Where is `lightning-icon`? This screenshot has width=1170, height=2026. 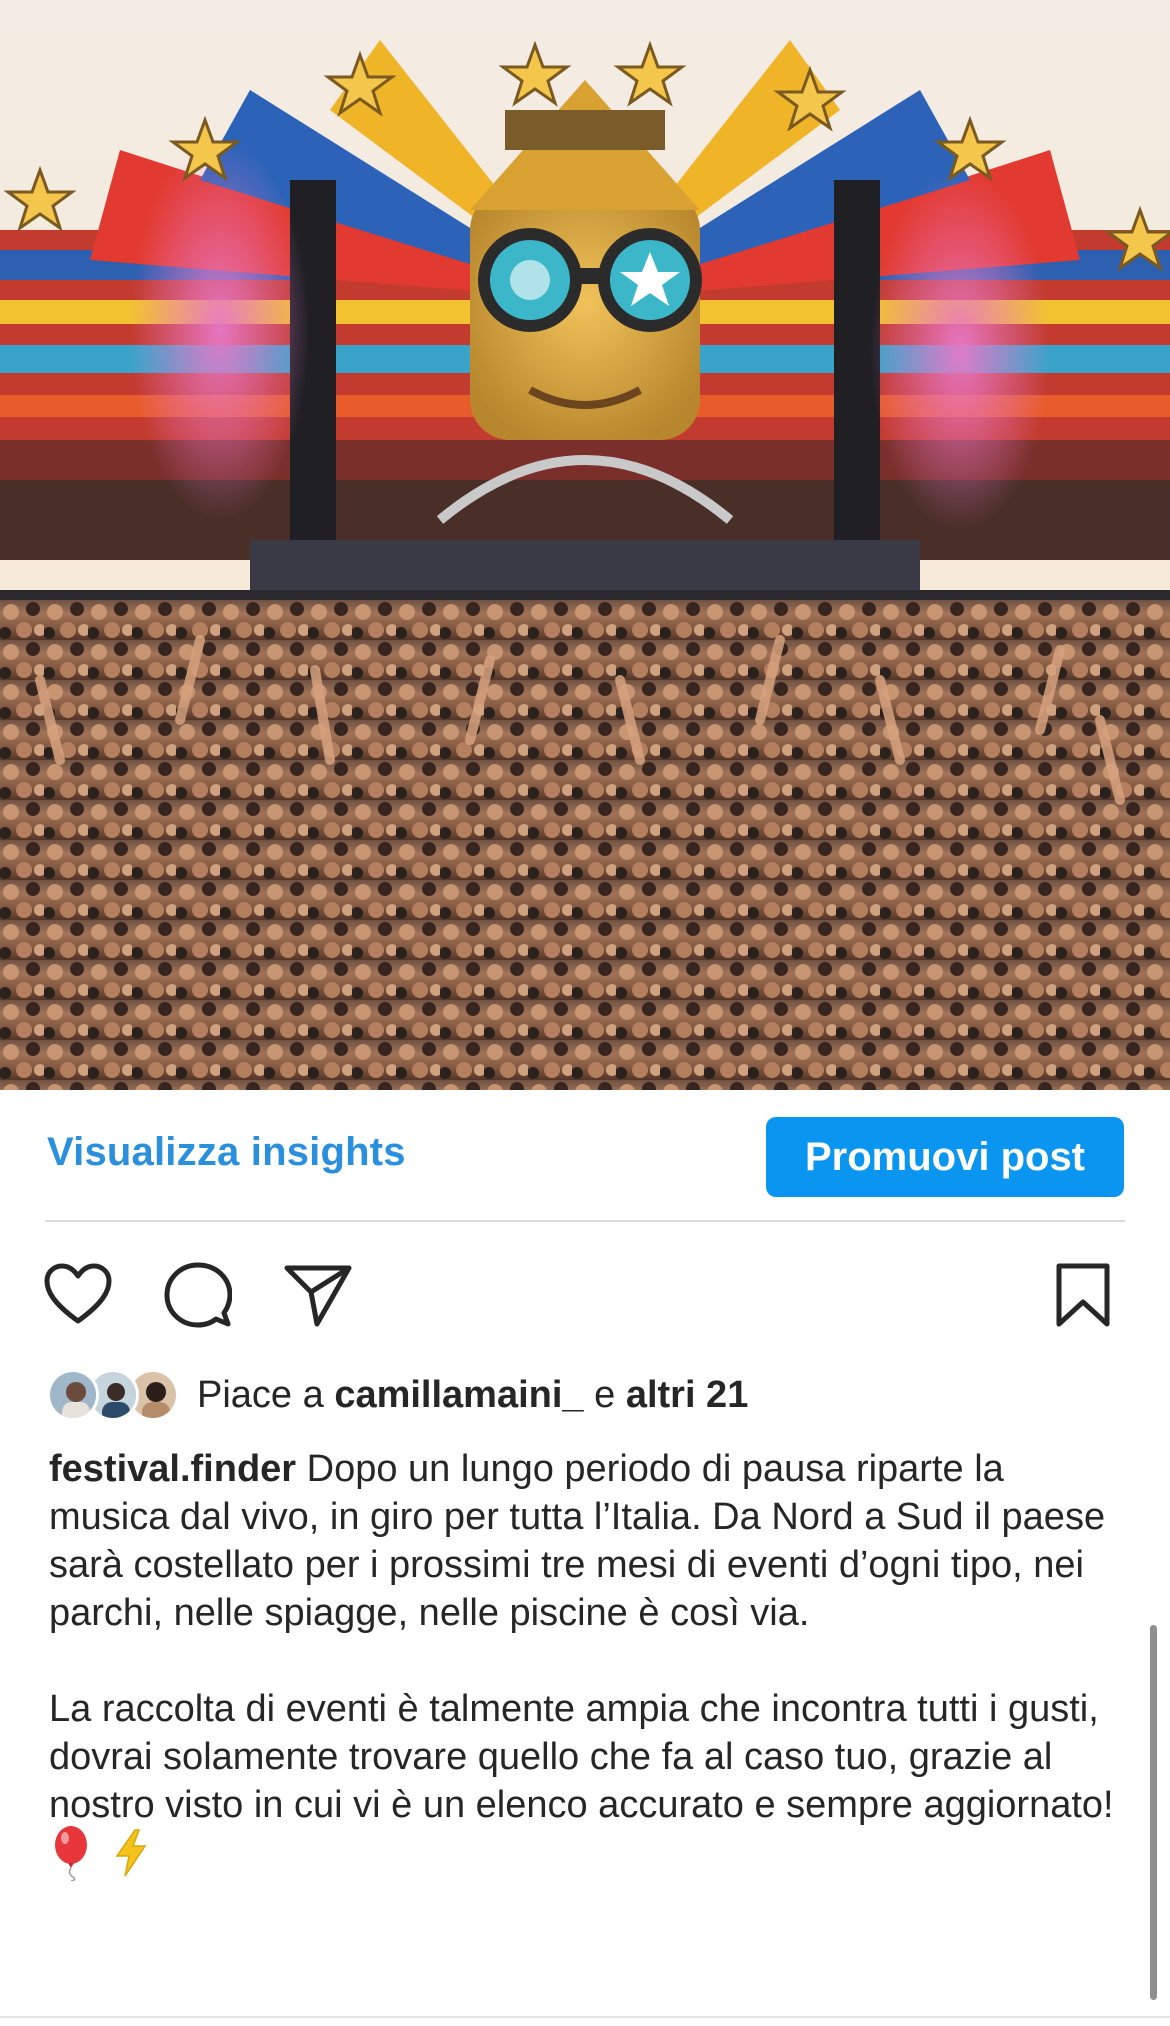 lightning-icon is located at coordinates (131, 1859).